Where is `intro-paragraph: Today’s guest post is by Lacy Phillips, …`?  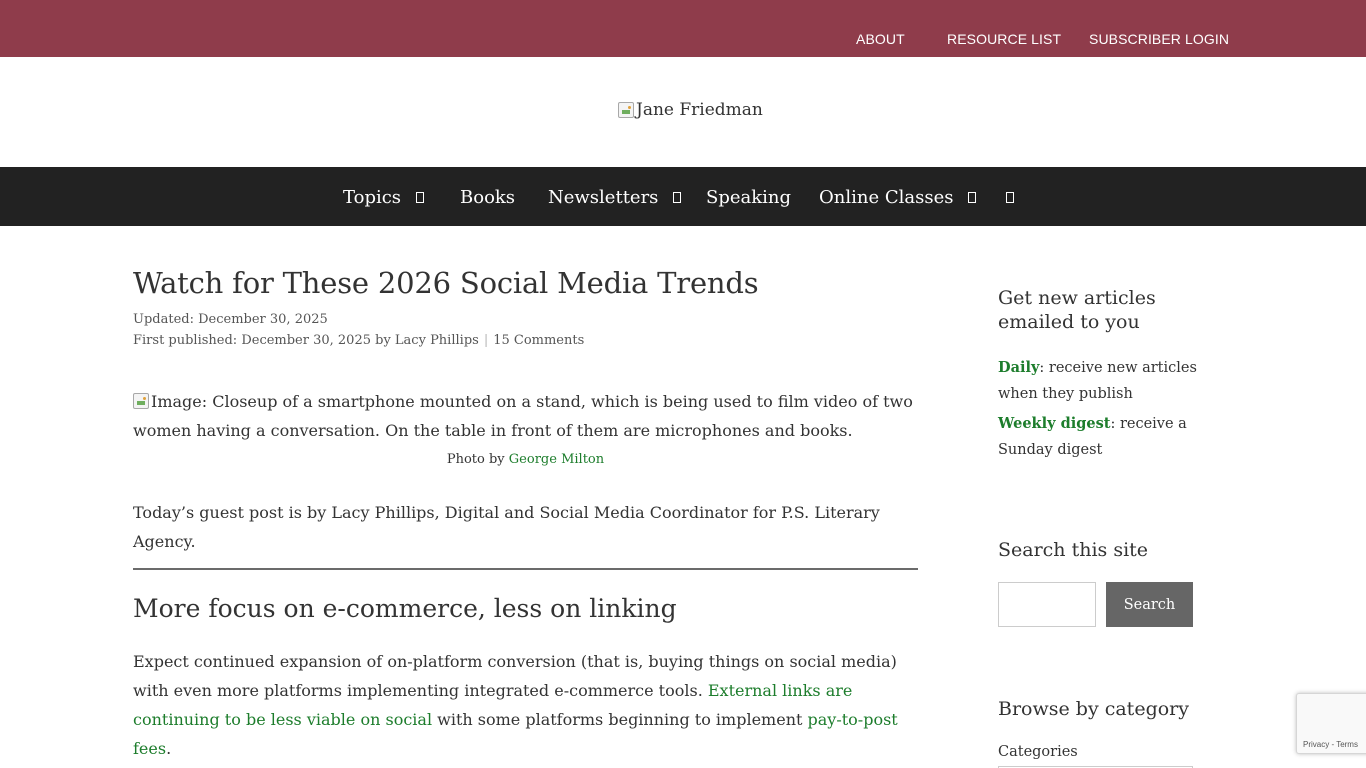 intro-paragraph: Today’s guest post is by Lacy Phillips, … is located at coordinates (506, 527).